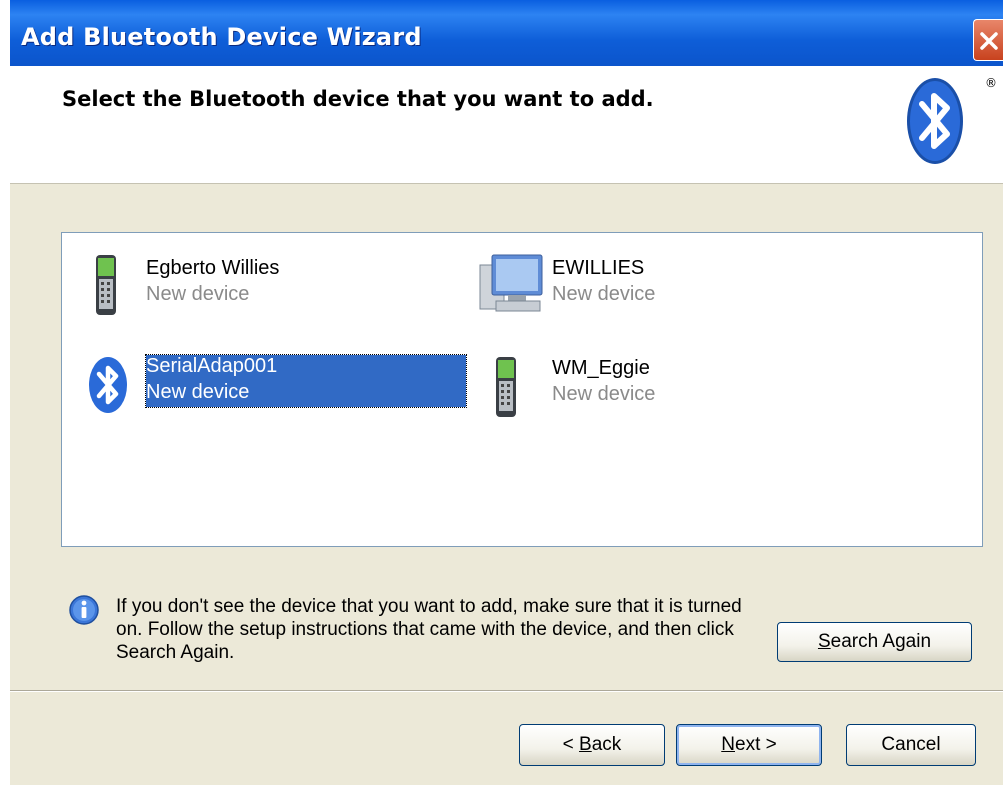  I want to click on device-item-serialadap001: SerialAdap001 New device, so click(288, 386).